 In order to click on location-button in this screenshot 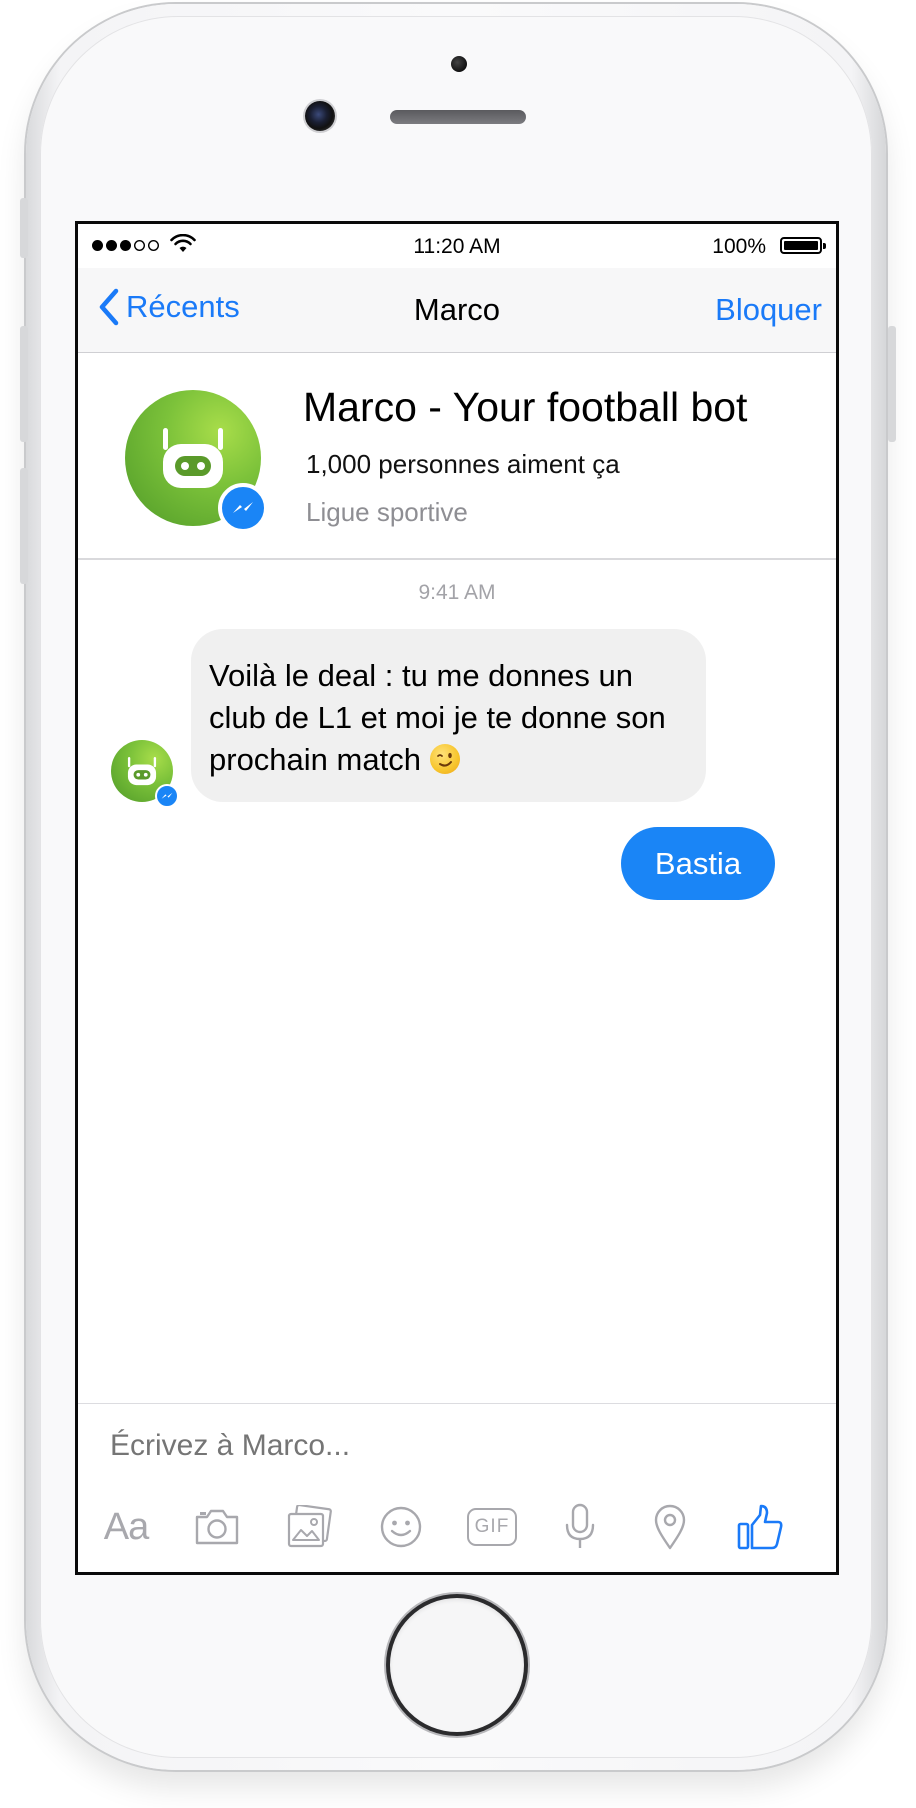, I will do `click(670, 1527)`.